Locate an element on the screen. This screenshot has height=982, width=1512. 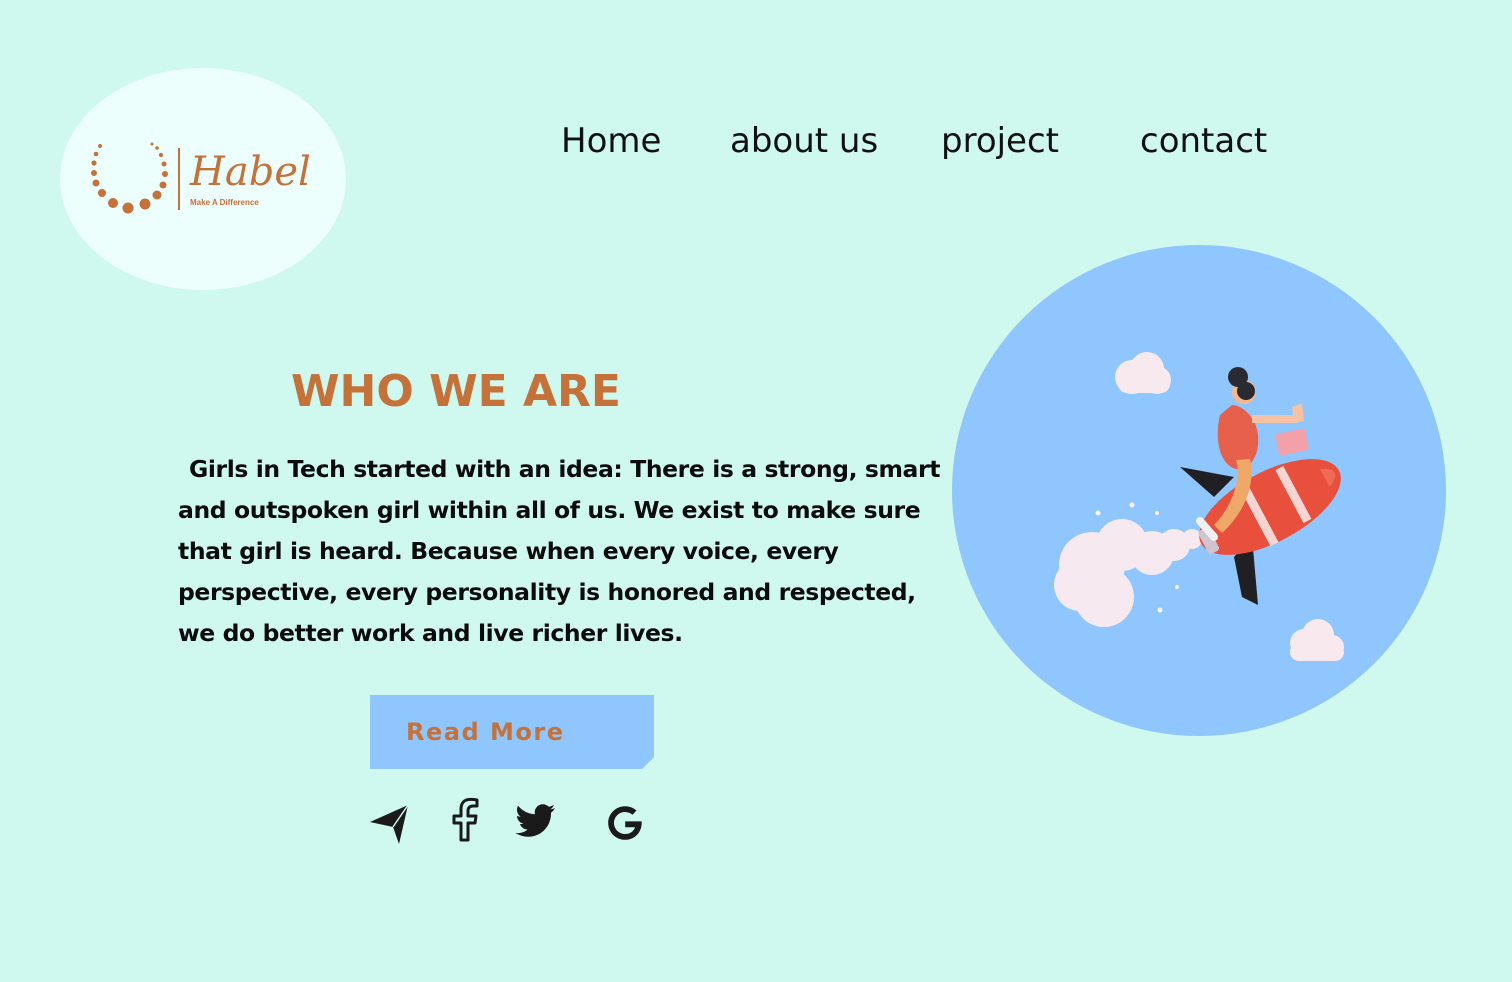
cloud-icon is located at coordinates (1143, 373).